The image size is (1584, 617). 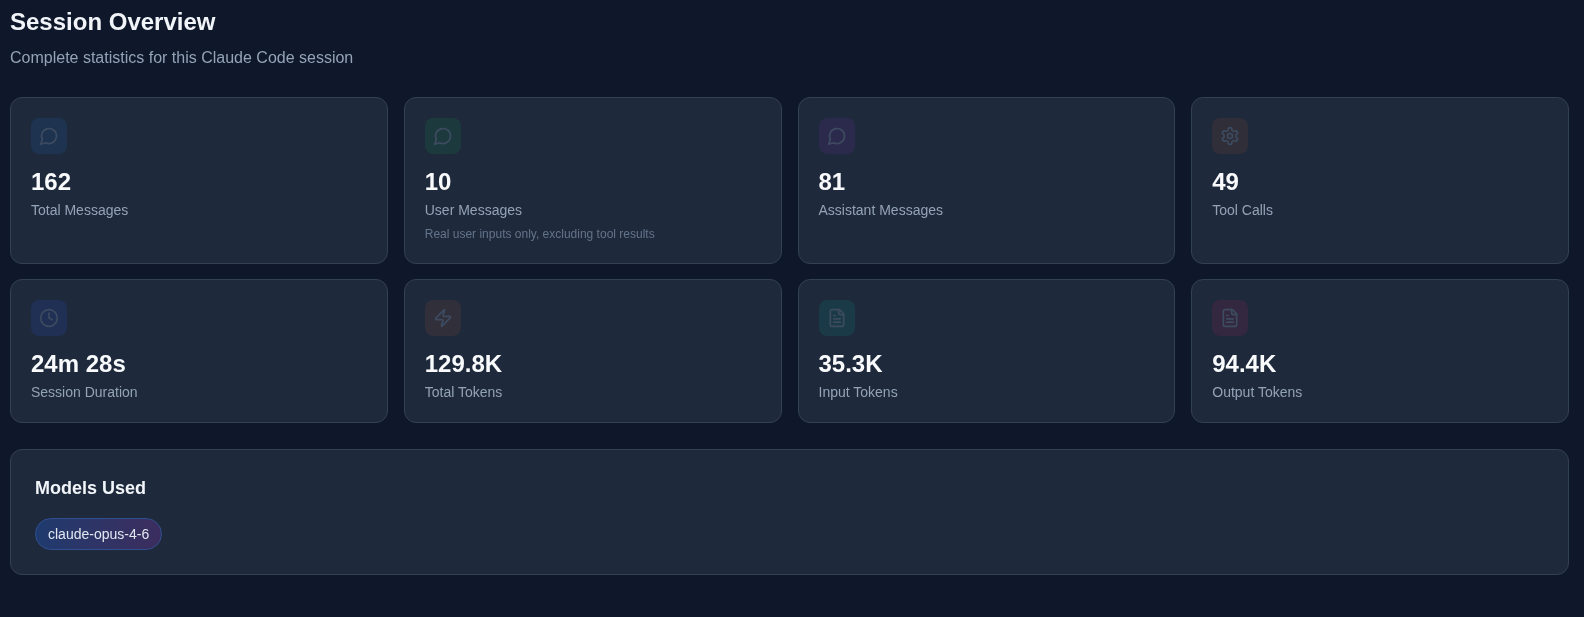 I want to click on models-heading: Models Used, so click(x=91, y=488).